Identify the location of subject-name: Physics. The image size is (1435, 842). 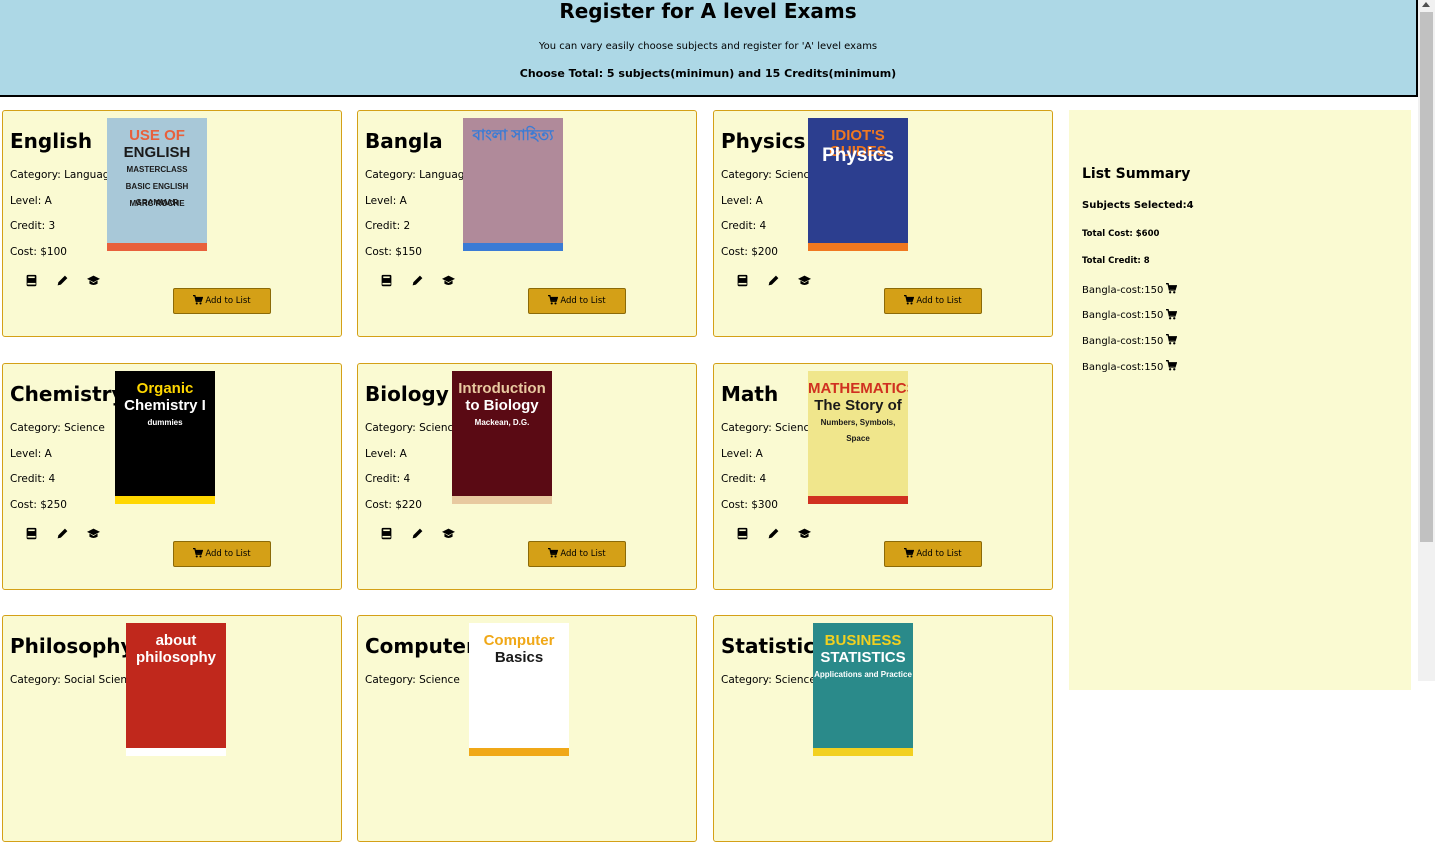
(763, 141).